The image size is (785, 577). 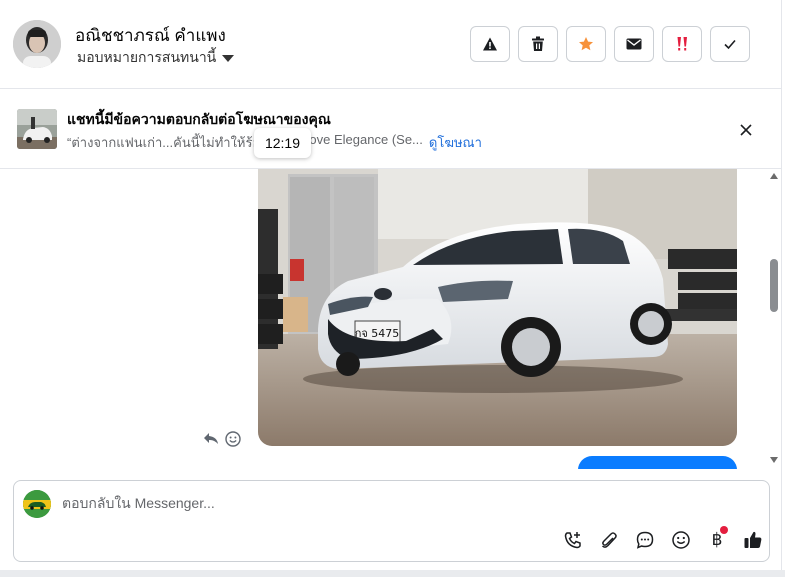 I want to click on message-tools, so click(x=222, y=439).